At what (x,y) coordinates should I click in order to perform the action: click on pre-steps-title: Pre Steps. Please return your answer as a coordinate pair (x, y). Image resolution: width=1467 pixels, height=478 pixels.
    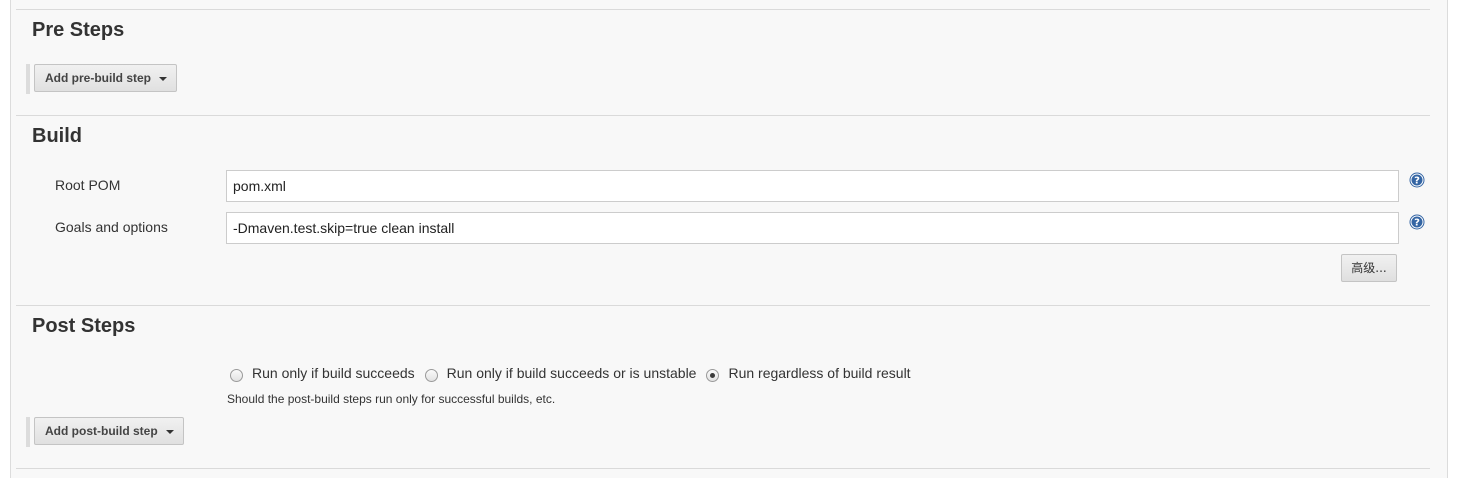
    Looking at the image, I should click on (78, 30).